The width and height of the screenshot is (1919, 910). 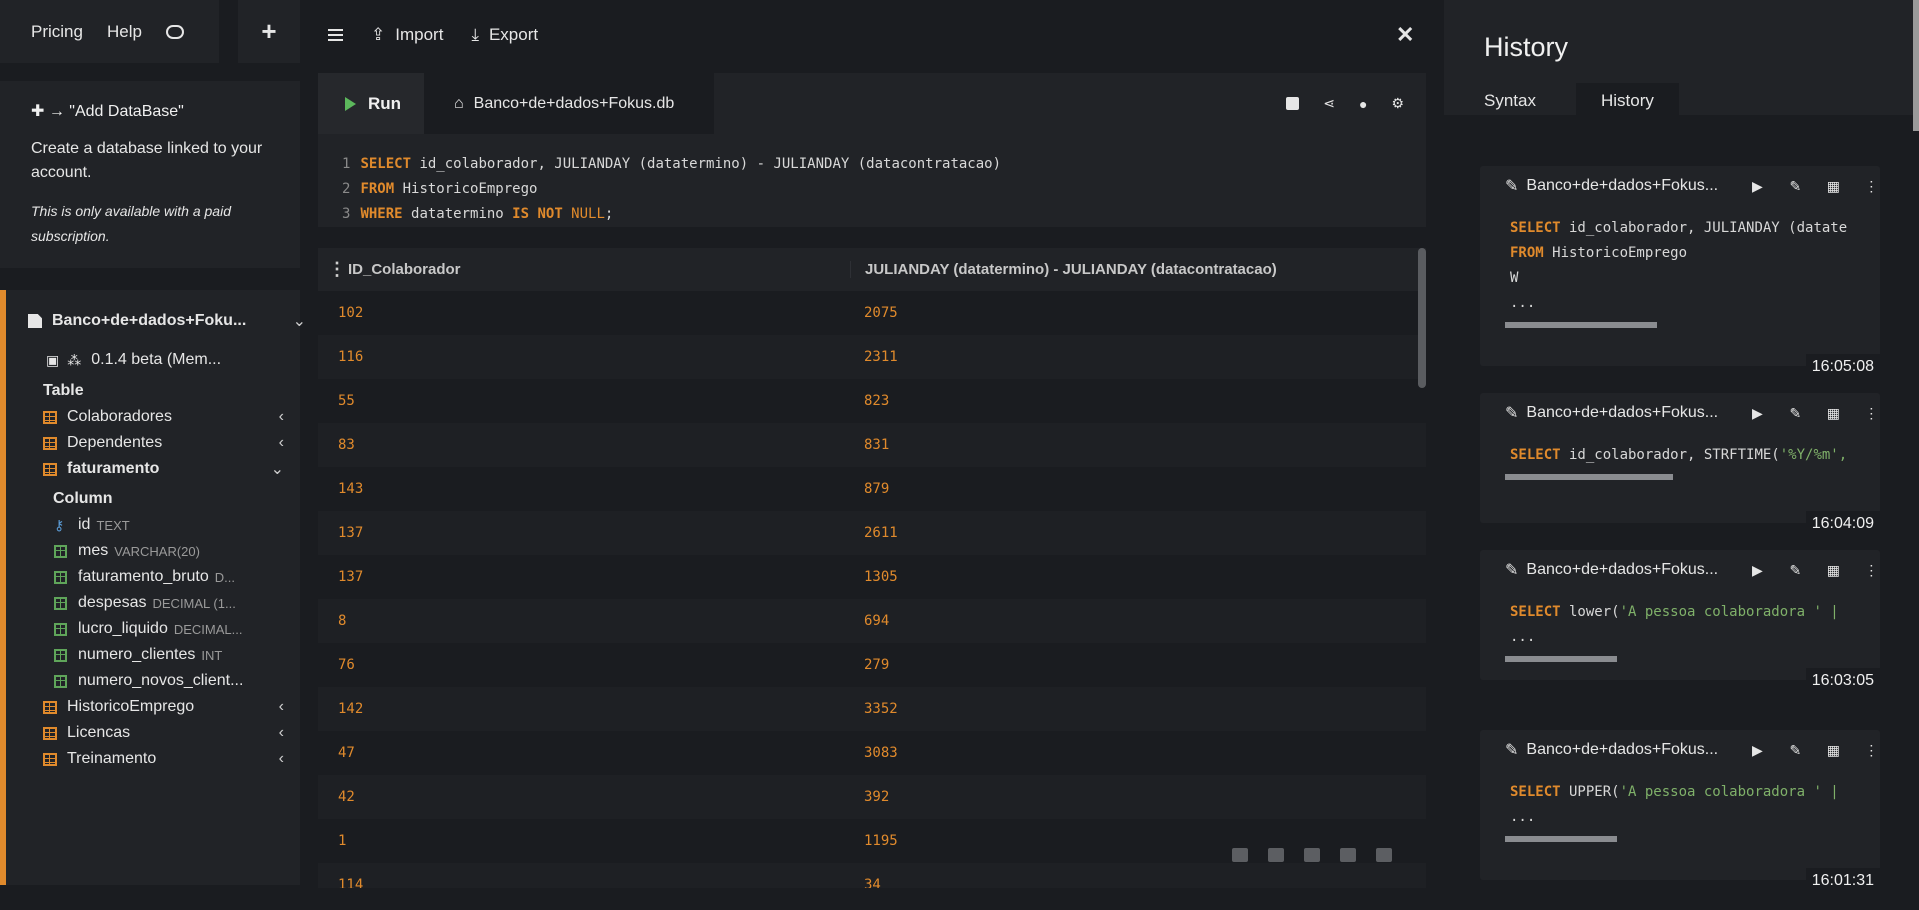 What do you see at coordinates (872, 313) in the screenshot?
I see `table-row: 102 2075` at bounding box center [872, 313].